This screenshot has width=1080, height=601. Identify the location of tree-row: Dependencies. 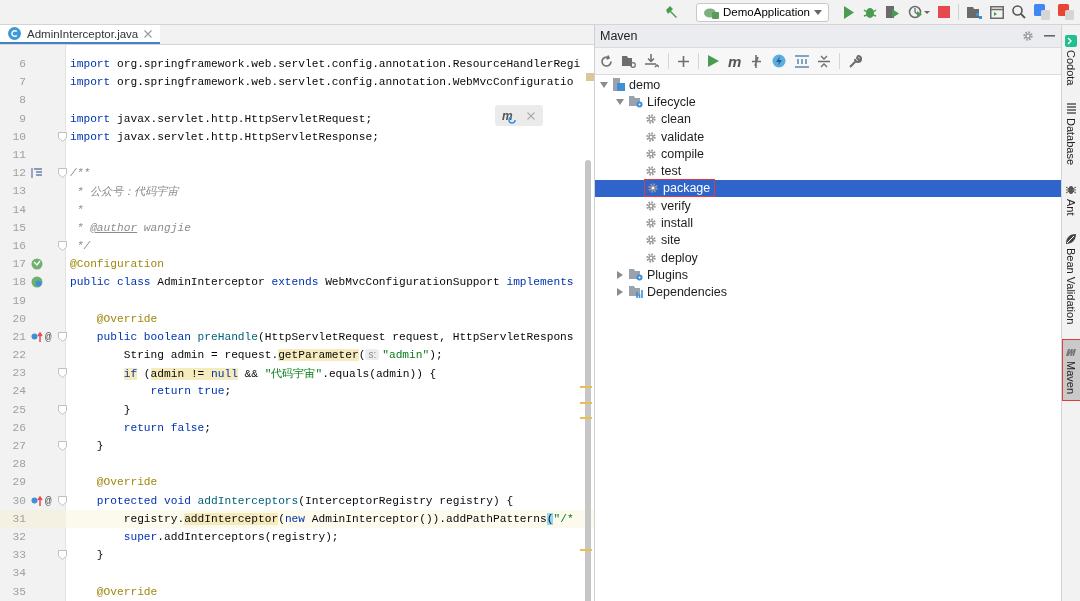
(828, 292).